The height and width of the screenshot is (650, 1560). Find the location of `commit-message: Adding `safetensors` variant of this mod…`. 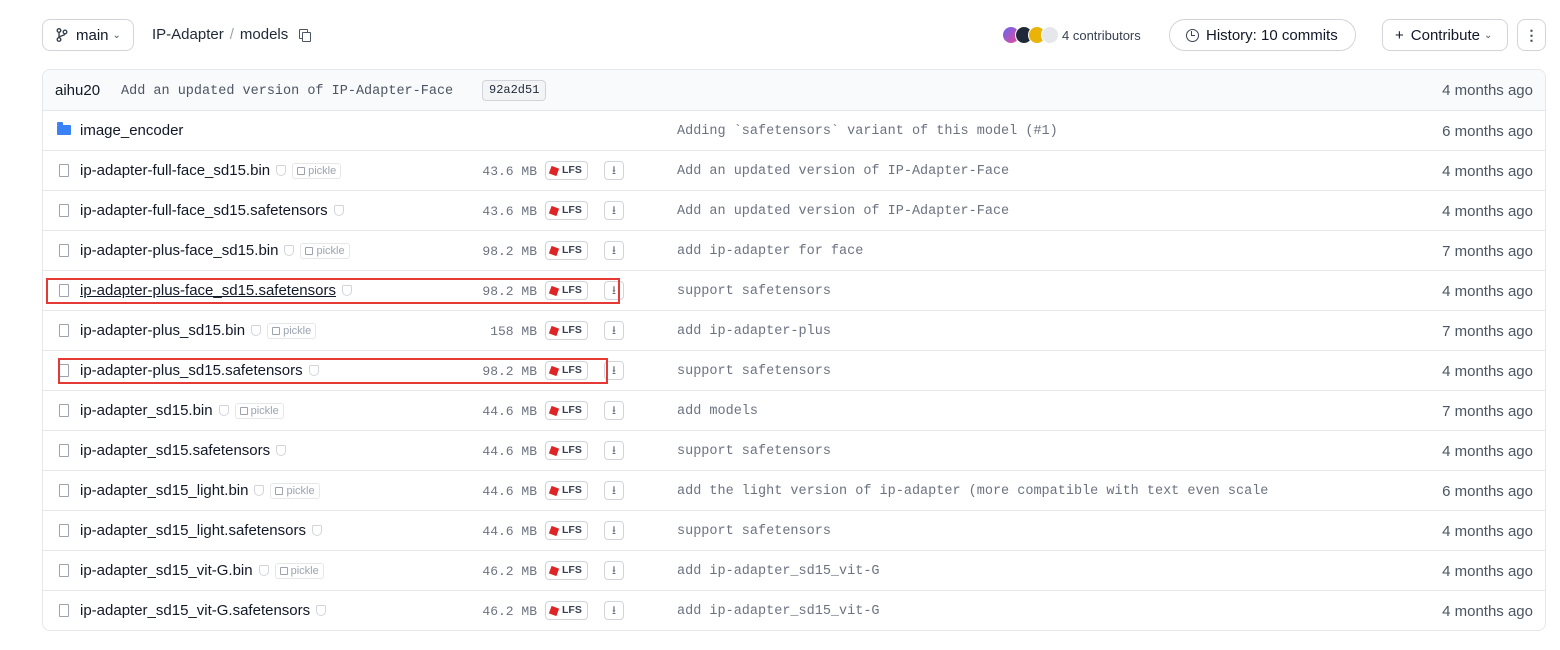

commit-message: Adding `safetensors` variant of this mod… is located at coordinates (982, 131).